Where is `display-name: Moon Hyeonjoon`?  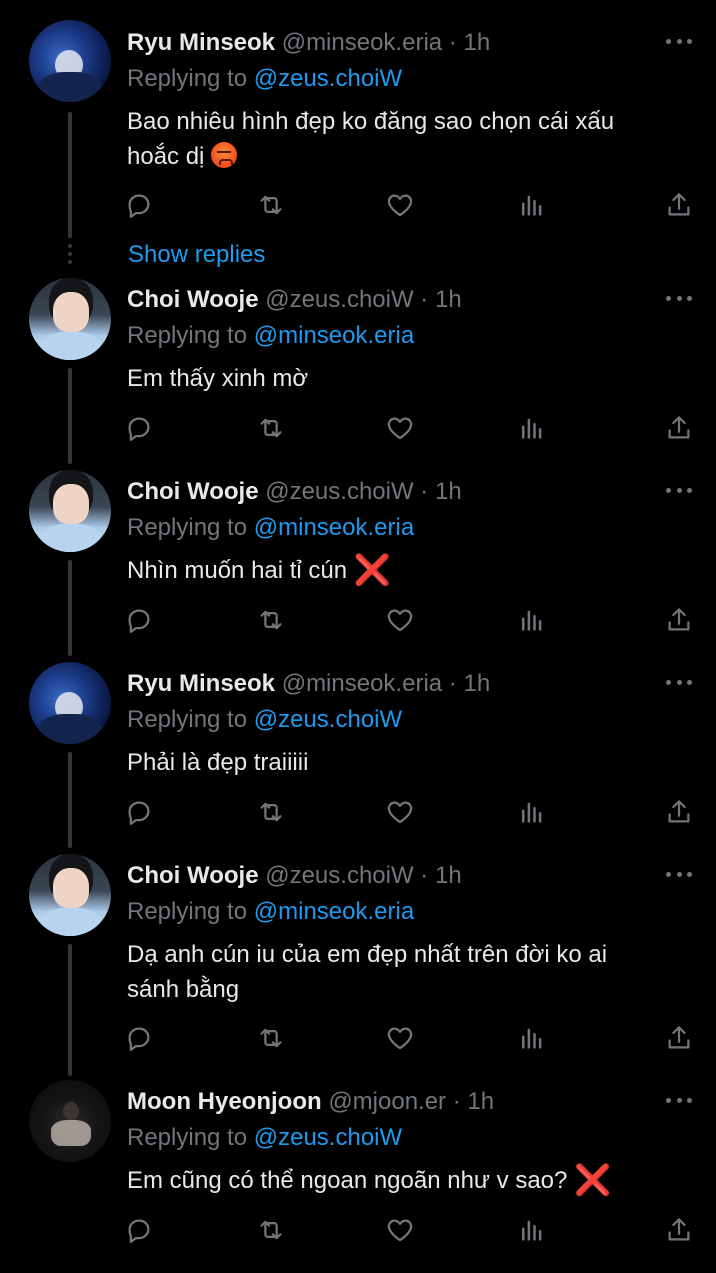 display-name: Moon Hyeonjoon is located at coordinates (224, 1101).